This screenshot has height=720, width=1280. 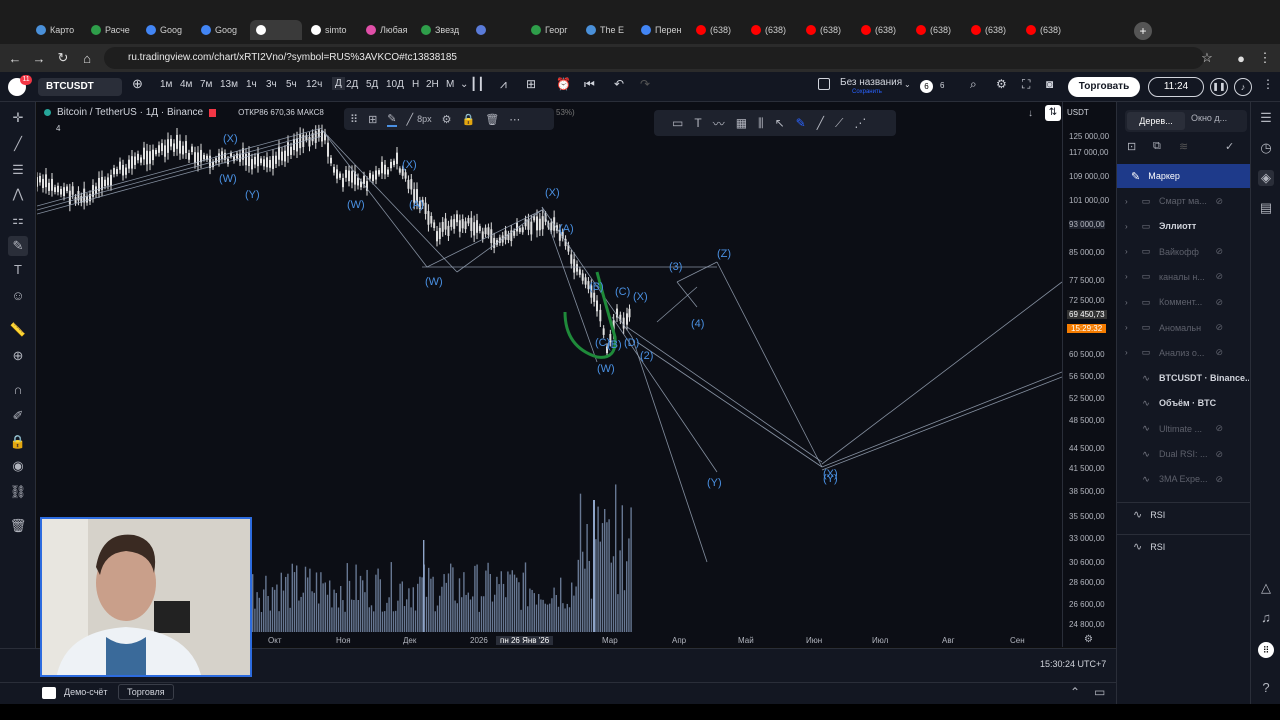 What do you see at coordinates (392, 119) in the screenshot?
I see `pencil-color-icon: ✎` at bounding box center [392, 119].